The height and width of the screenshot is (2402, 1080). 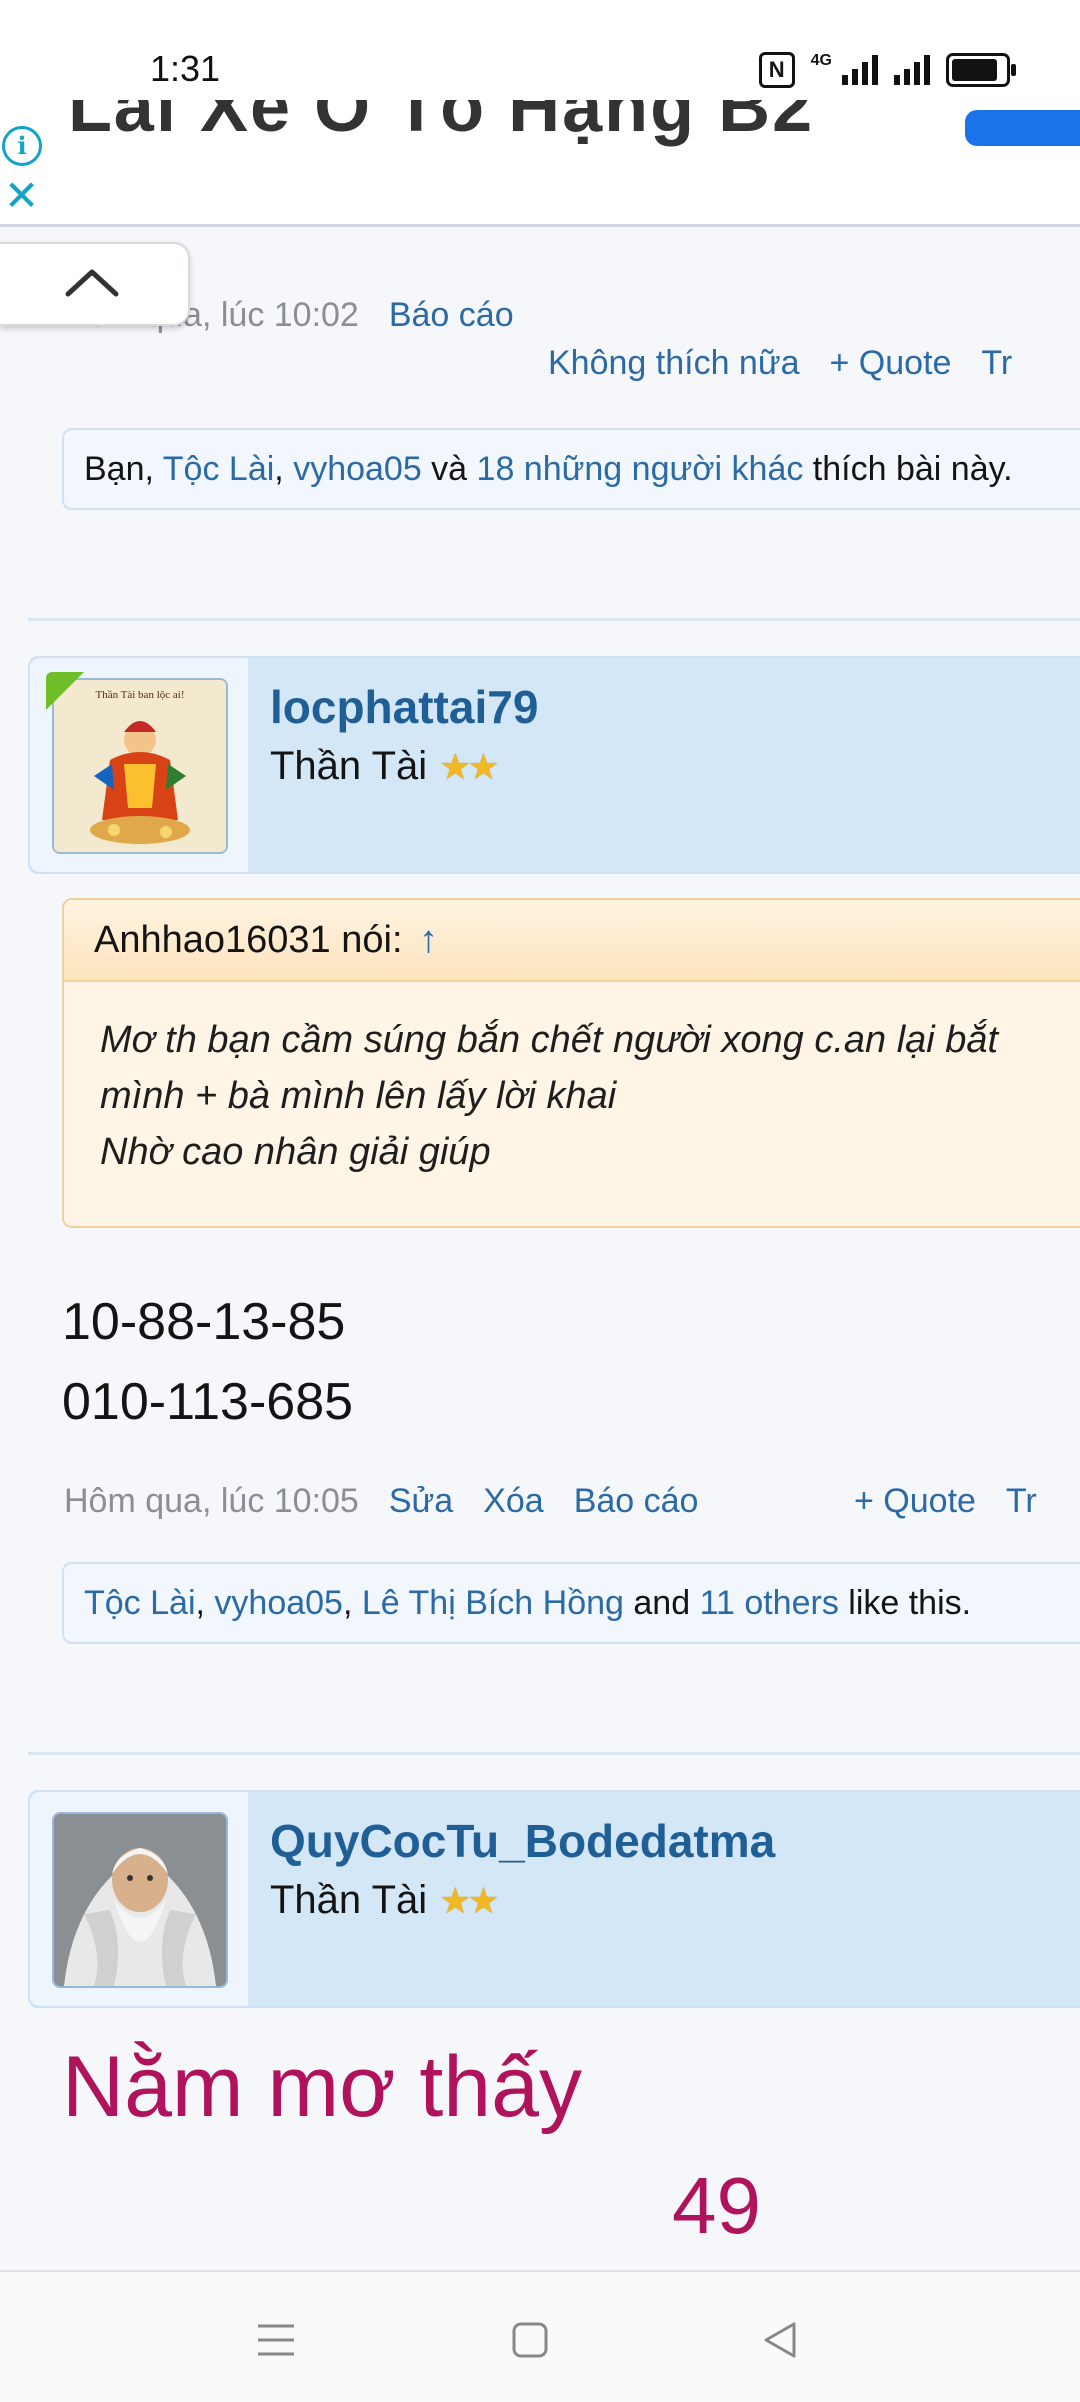 I want to click on menu-icon, so click(x=276, y=2340).